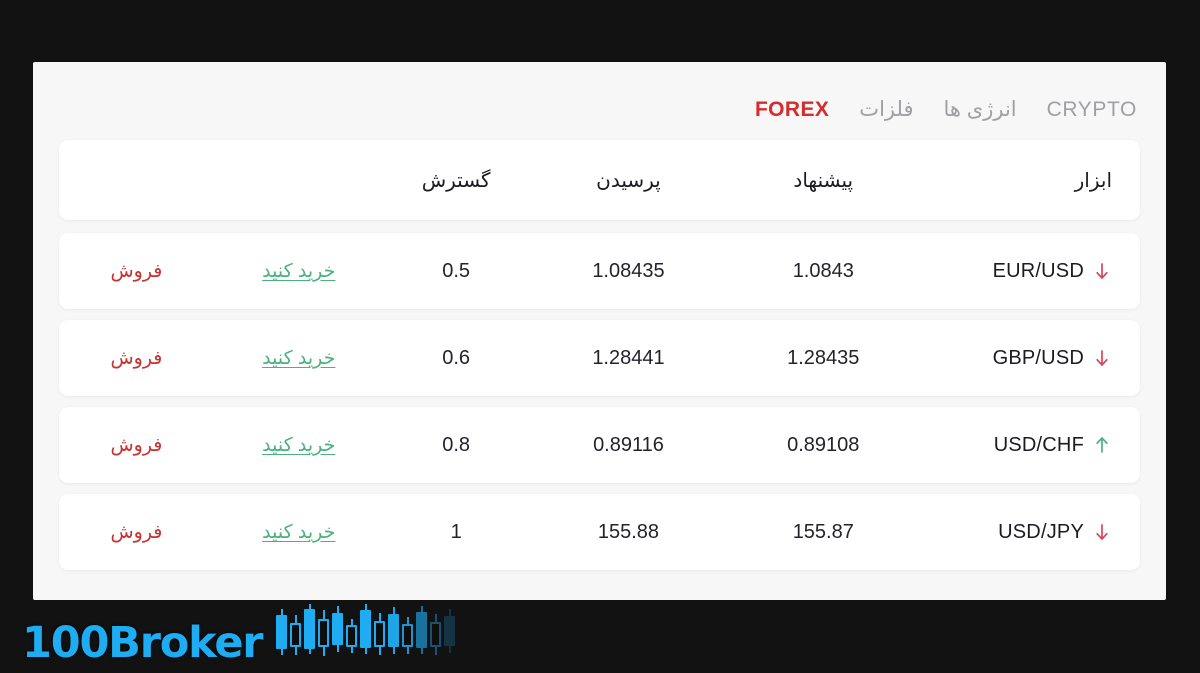 The height and width of the screenshot is (673, 1200). I want to click on table-row: EUR/USD 1.0843 1.08435 0.5 خرید کنید فروش, so click(599, 271).